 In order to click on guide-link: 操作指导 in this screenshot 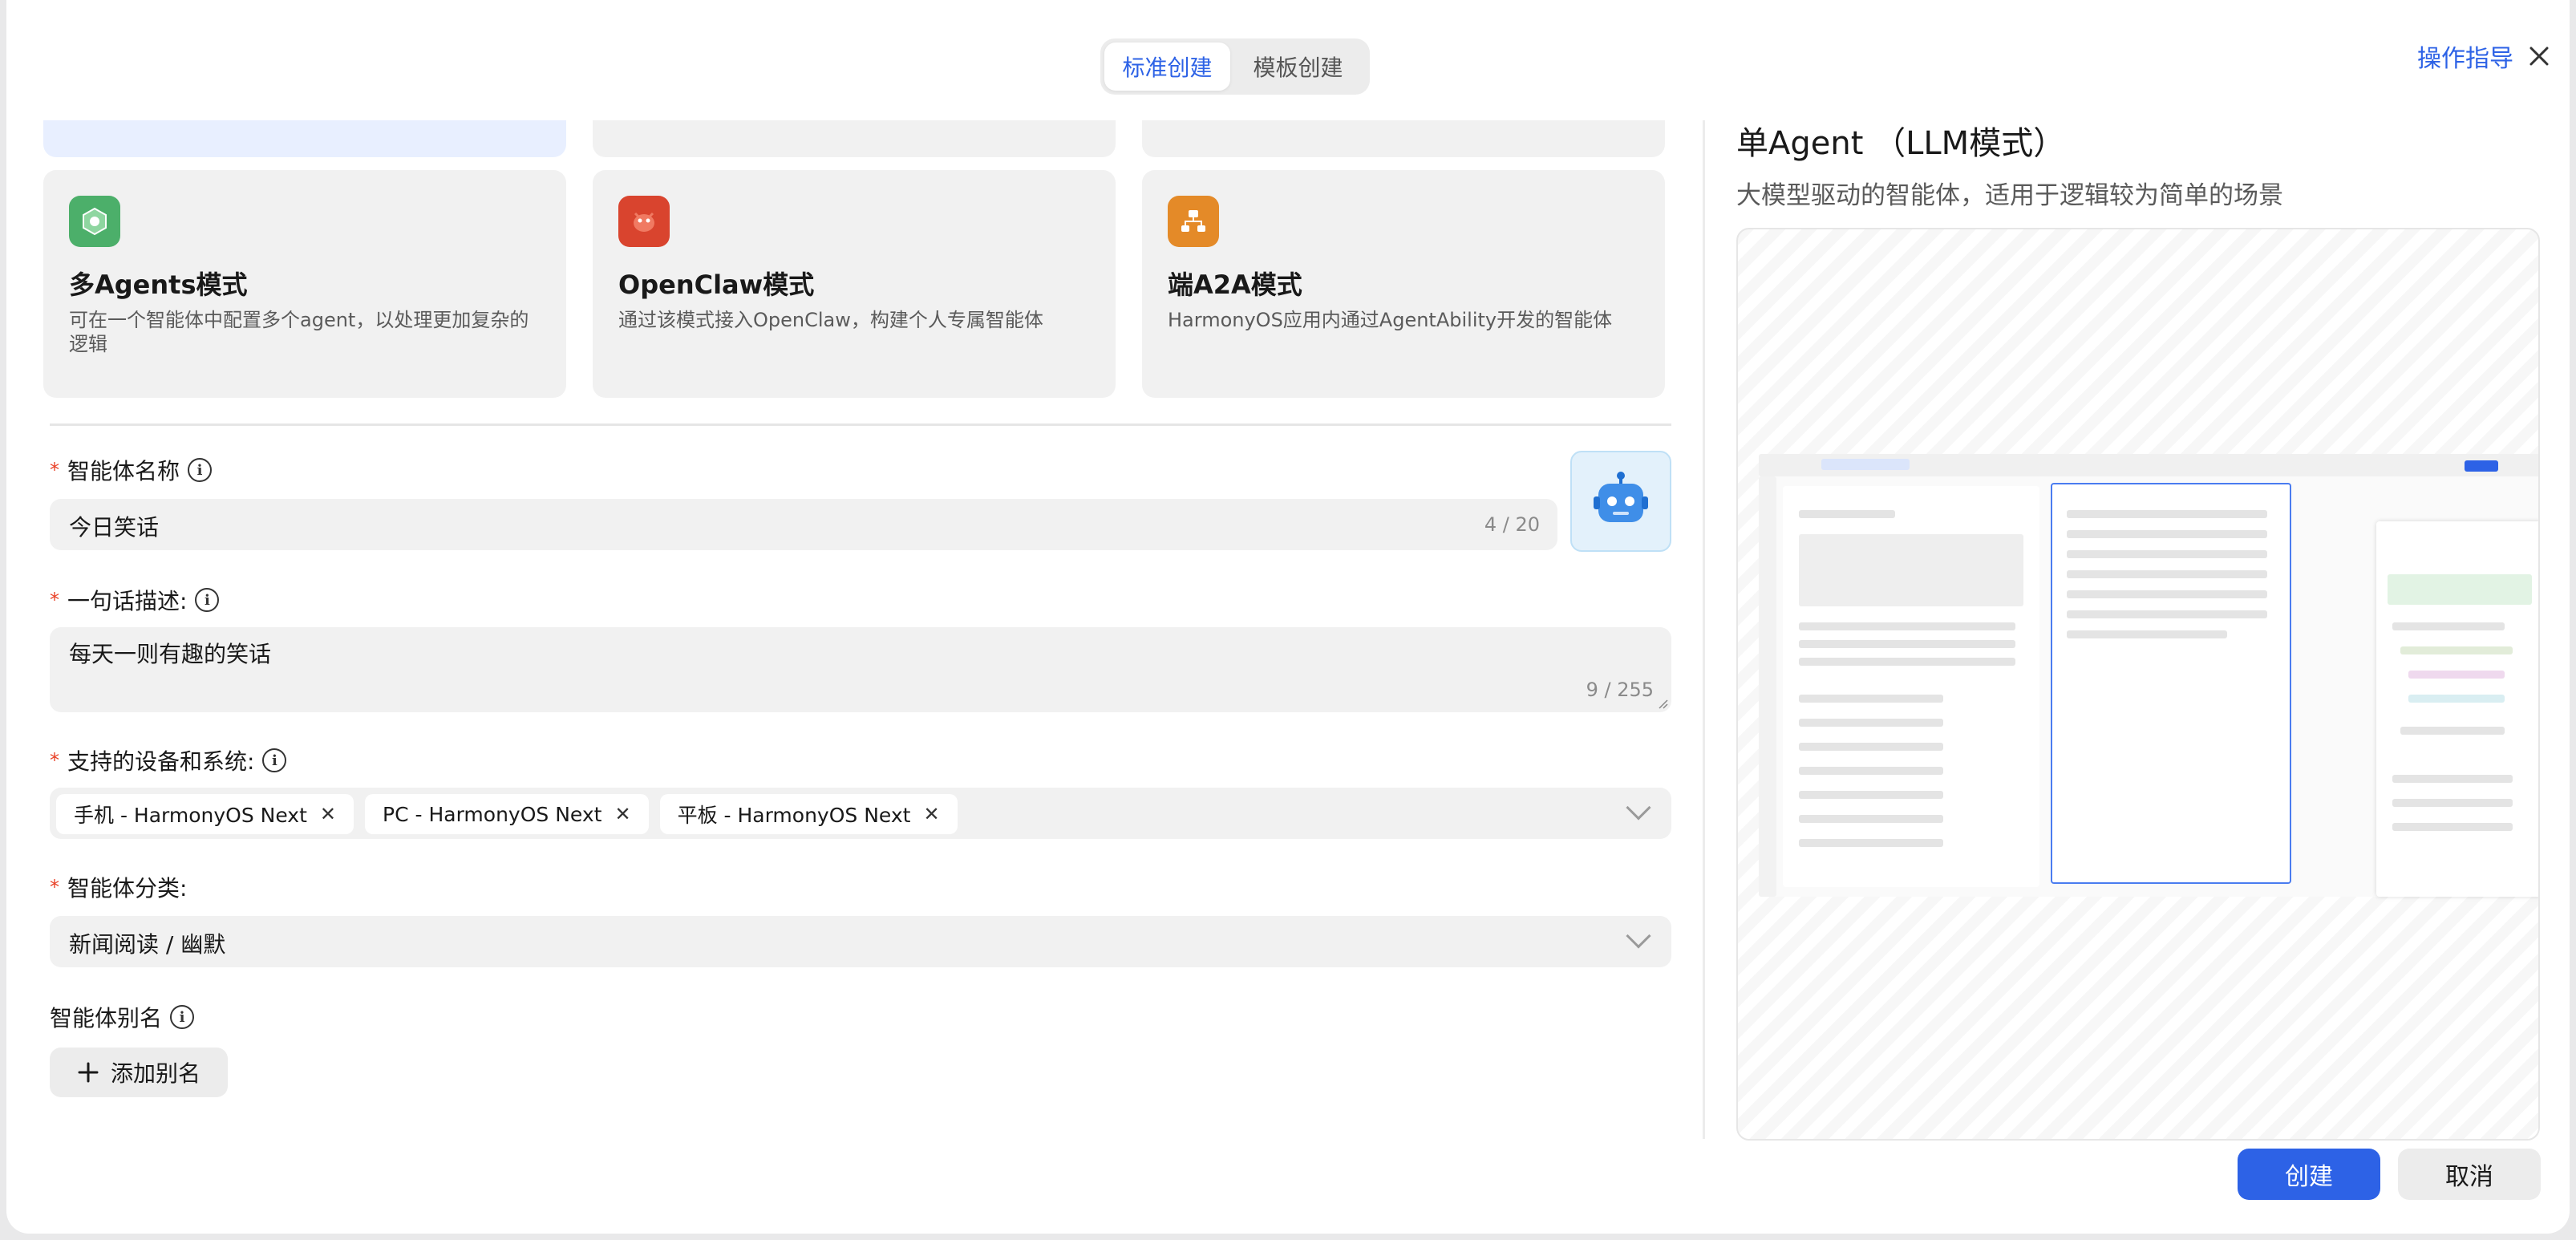, I will do `click(2465, 56)`.